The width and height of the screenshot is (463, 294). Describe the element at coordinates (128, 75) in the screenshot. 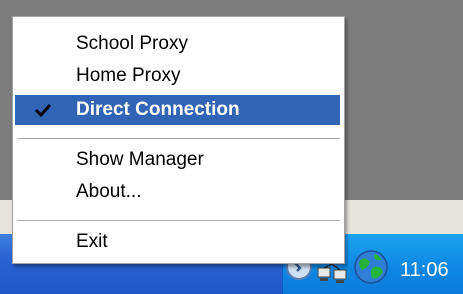

I see `menu-item-label: Home Proxy` at that location.